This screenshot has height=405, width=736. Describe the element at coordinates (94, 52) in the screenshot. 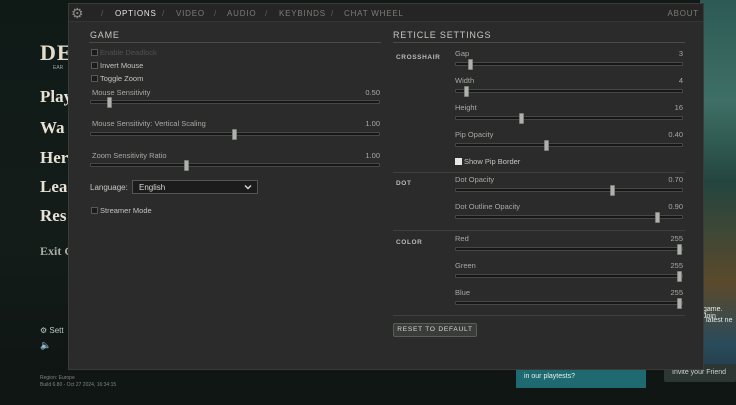

I see `checkbox-enable-deadlock` at that location.